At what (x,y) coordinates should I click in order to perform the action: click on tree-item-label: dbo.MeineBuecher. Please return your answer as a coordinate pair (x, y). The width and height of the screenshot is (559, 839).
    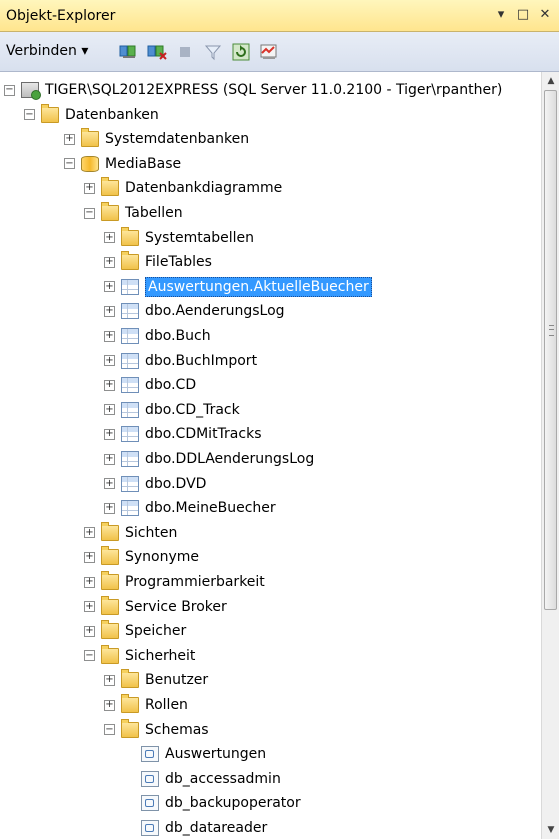
    Looking at the image, I should click on (210, 508).